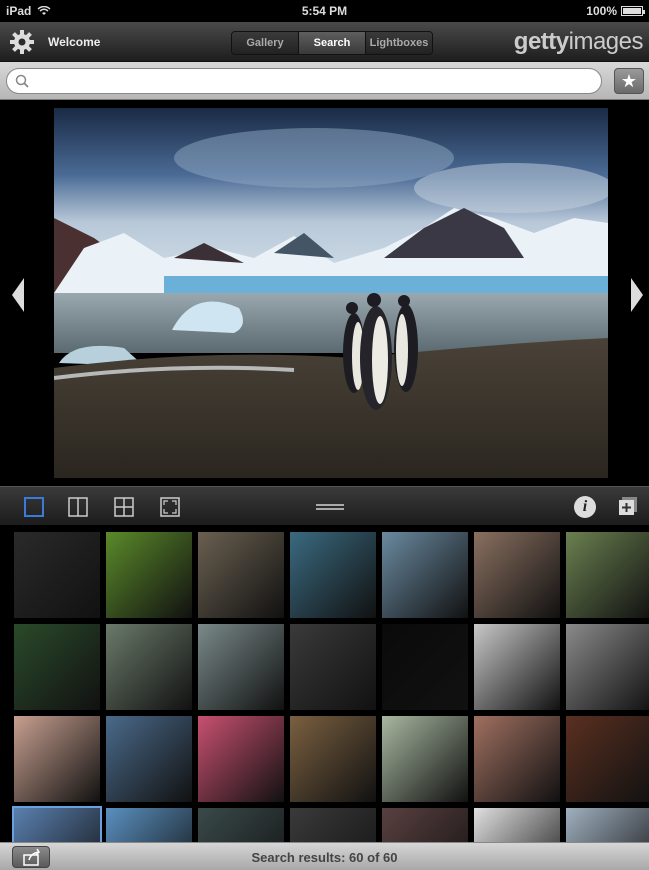  Describe the element at coordinates (633, 11) in the screenshot. I see `battery-icon` at that location.